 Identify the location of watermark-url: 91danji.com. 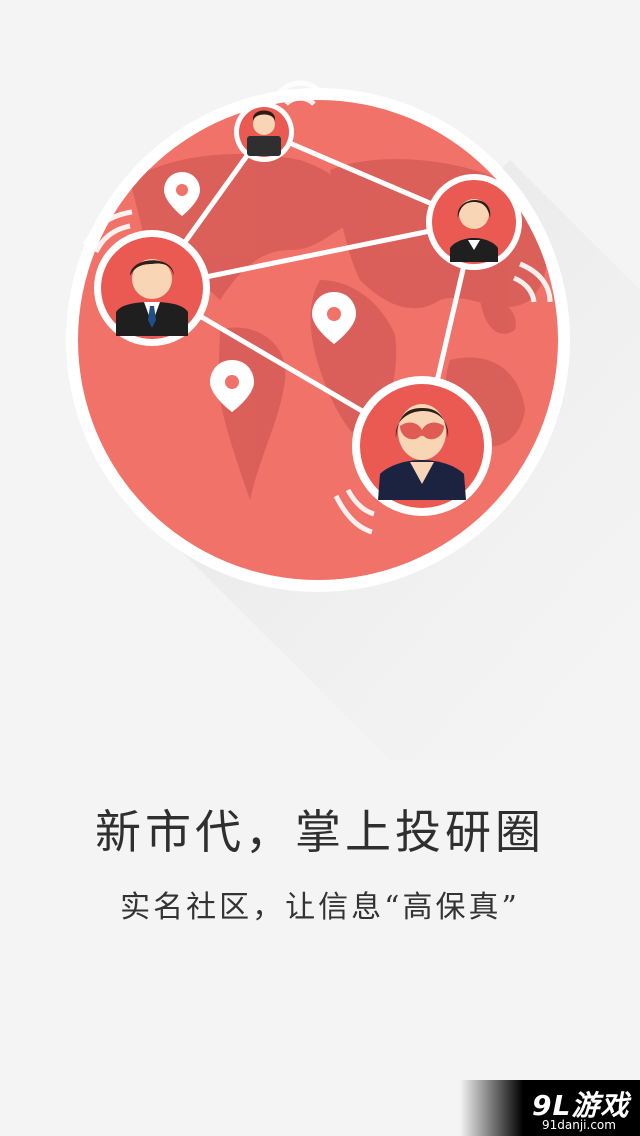
(579, 1125).